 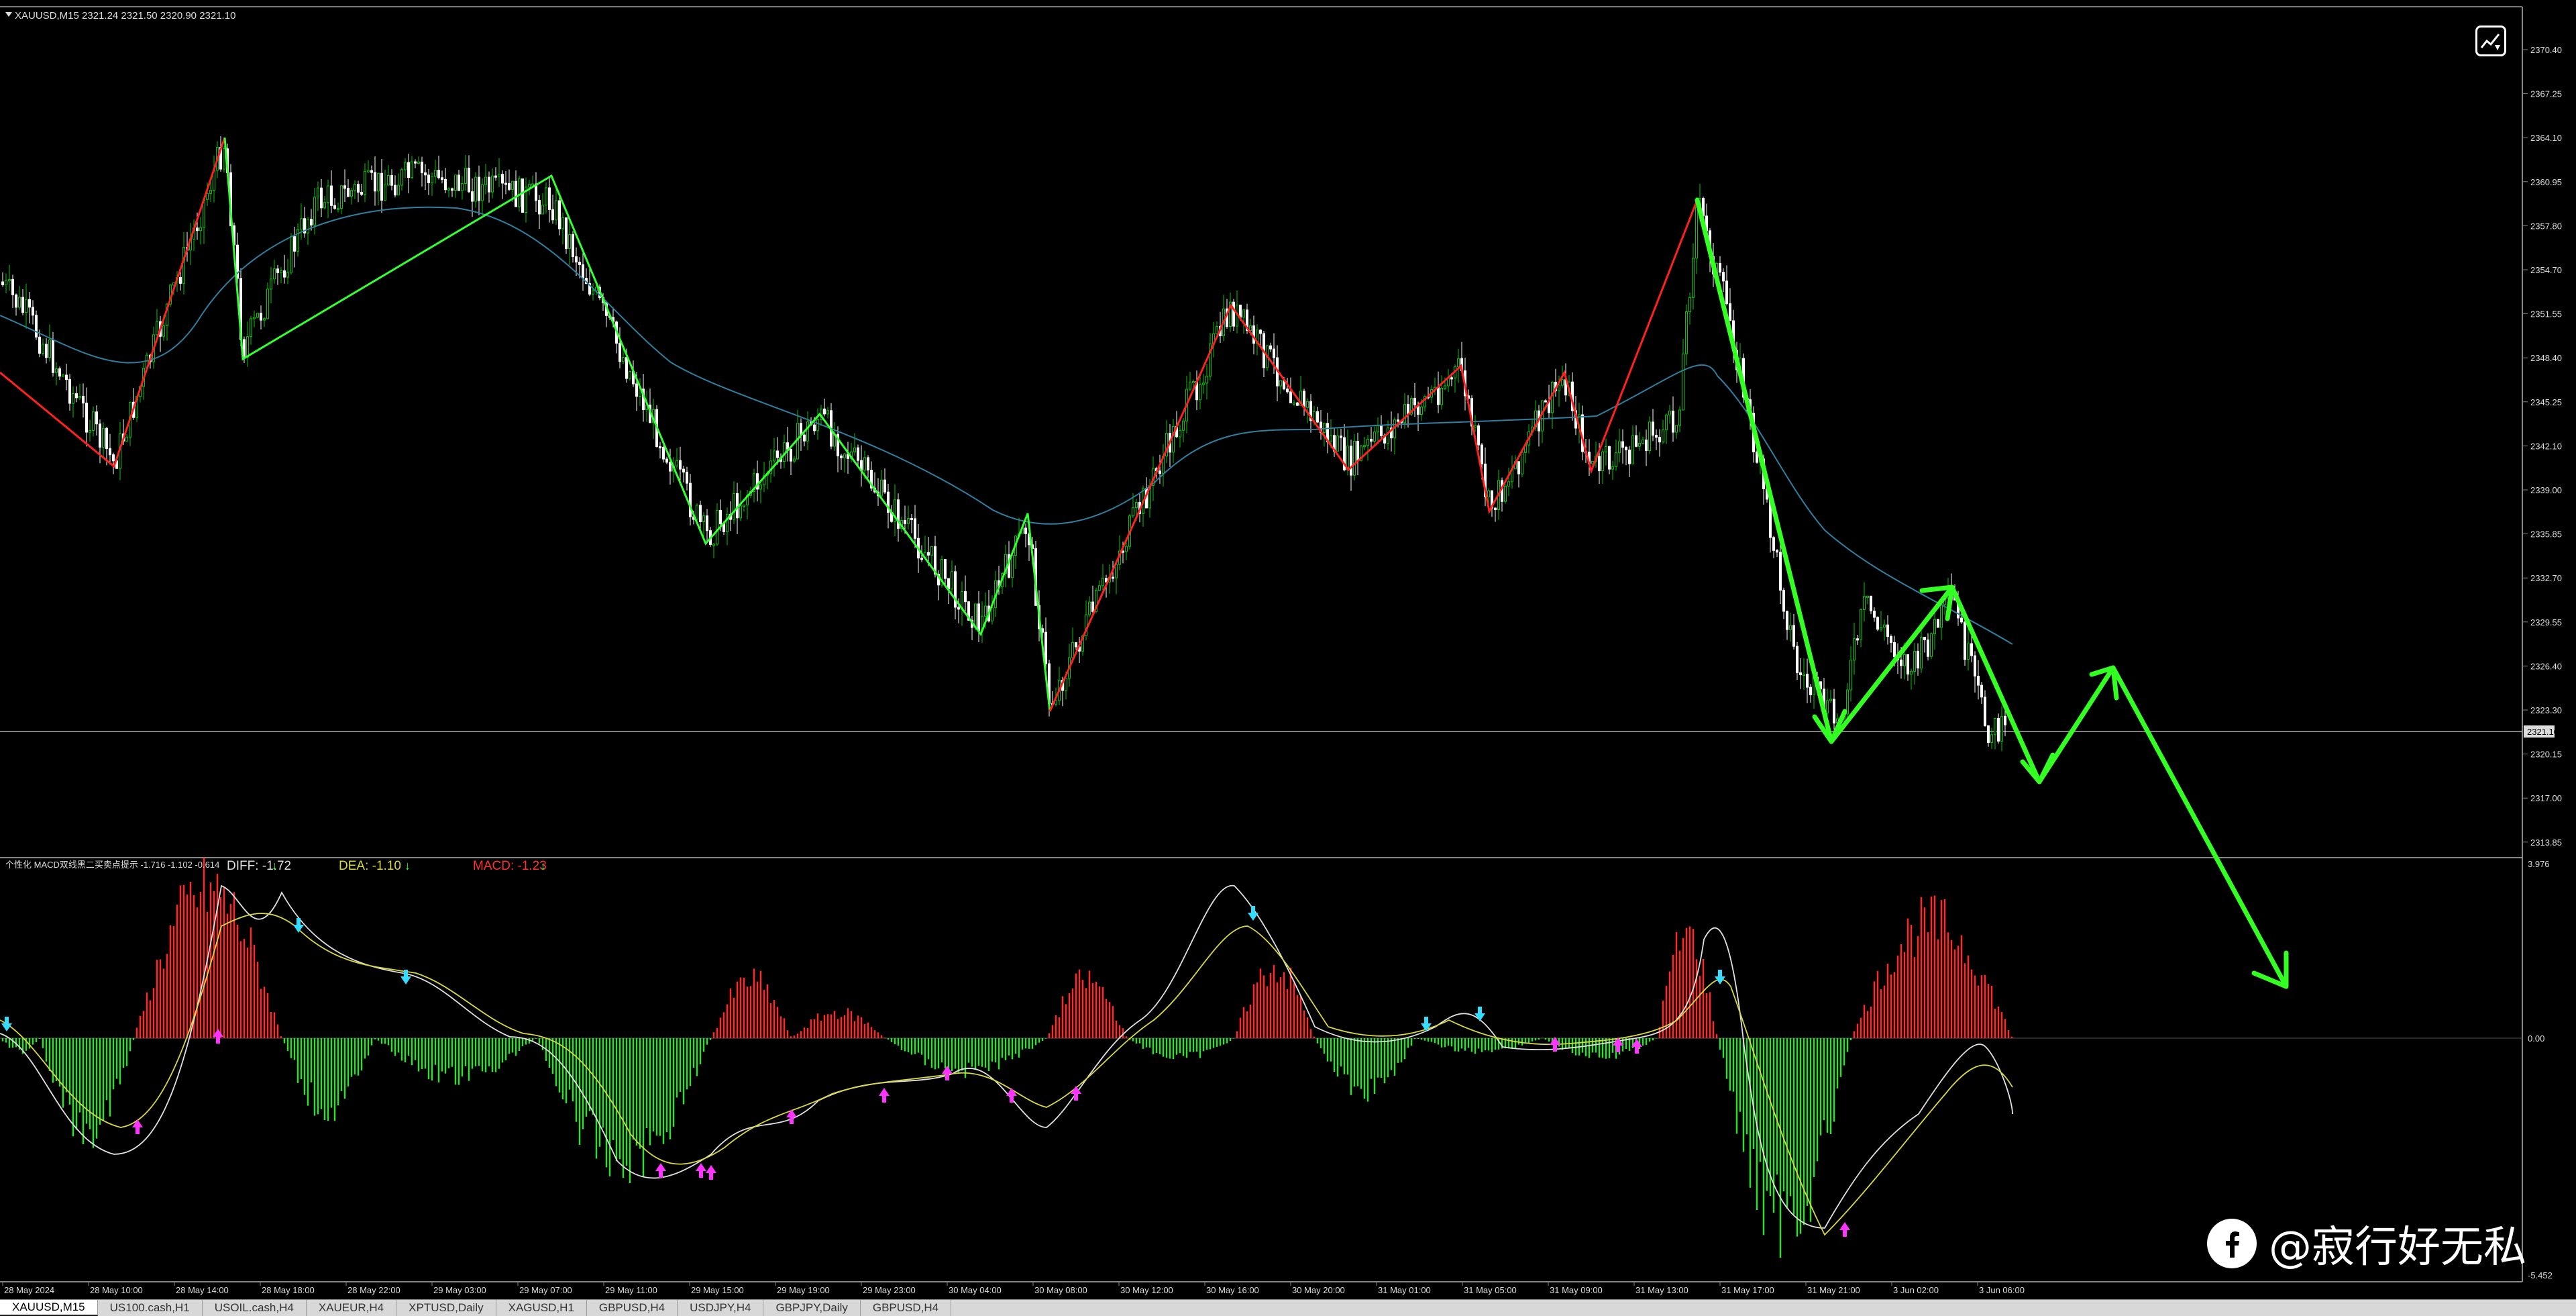 I want to click on tab-usdjpy-h4: USDJPY,H4, so click(x=721, y=1308).